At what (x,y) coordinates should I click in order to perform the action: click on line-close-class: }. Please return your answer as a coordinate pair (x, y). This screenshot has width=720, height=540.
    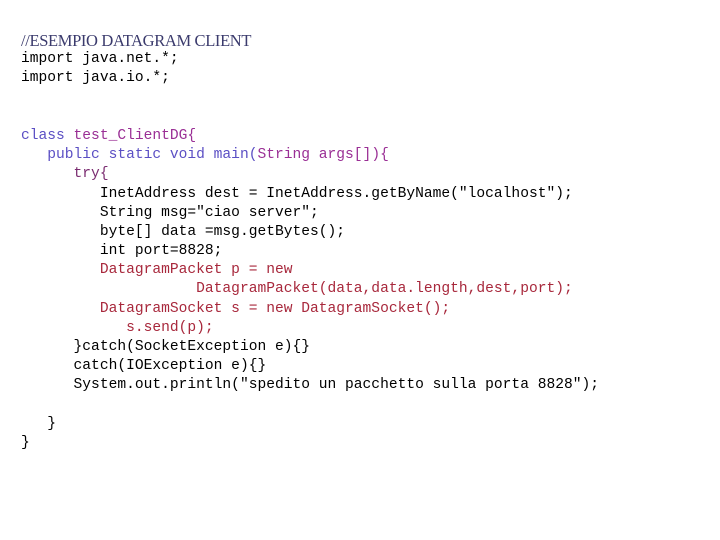
    Looking at the image, I should click on (366, 443).